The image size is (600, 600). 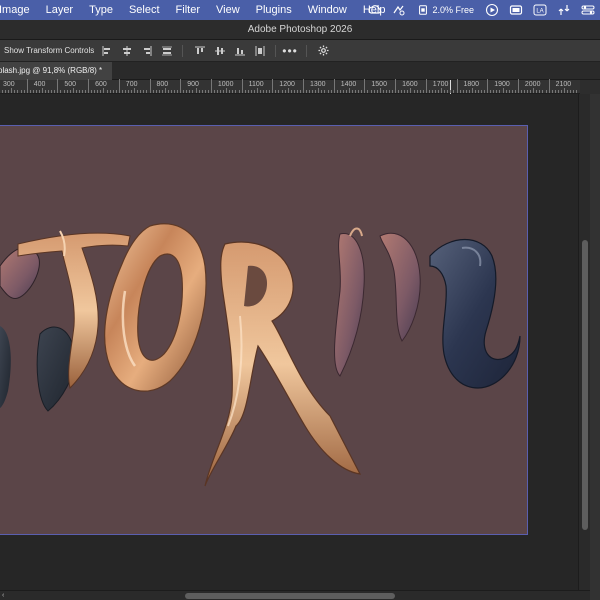 What do you see at coordinates (9, 84) in the screenshot?
I see `ruler-label: 300` at bounding box center [9, 84].